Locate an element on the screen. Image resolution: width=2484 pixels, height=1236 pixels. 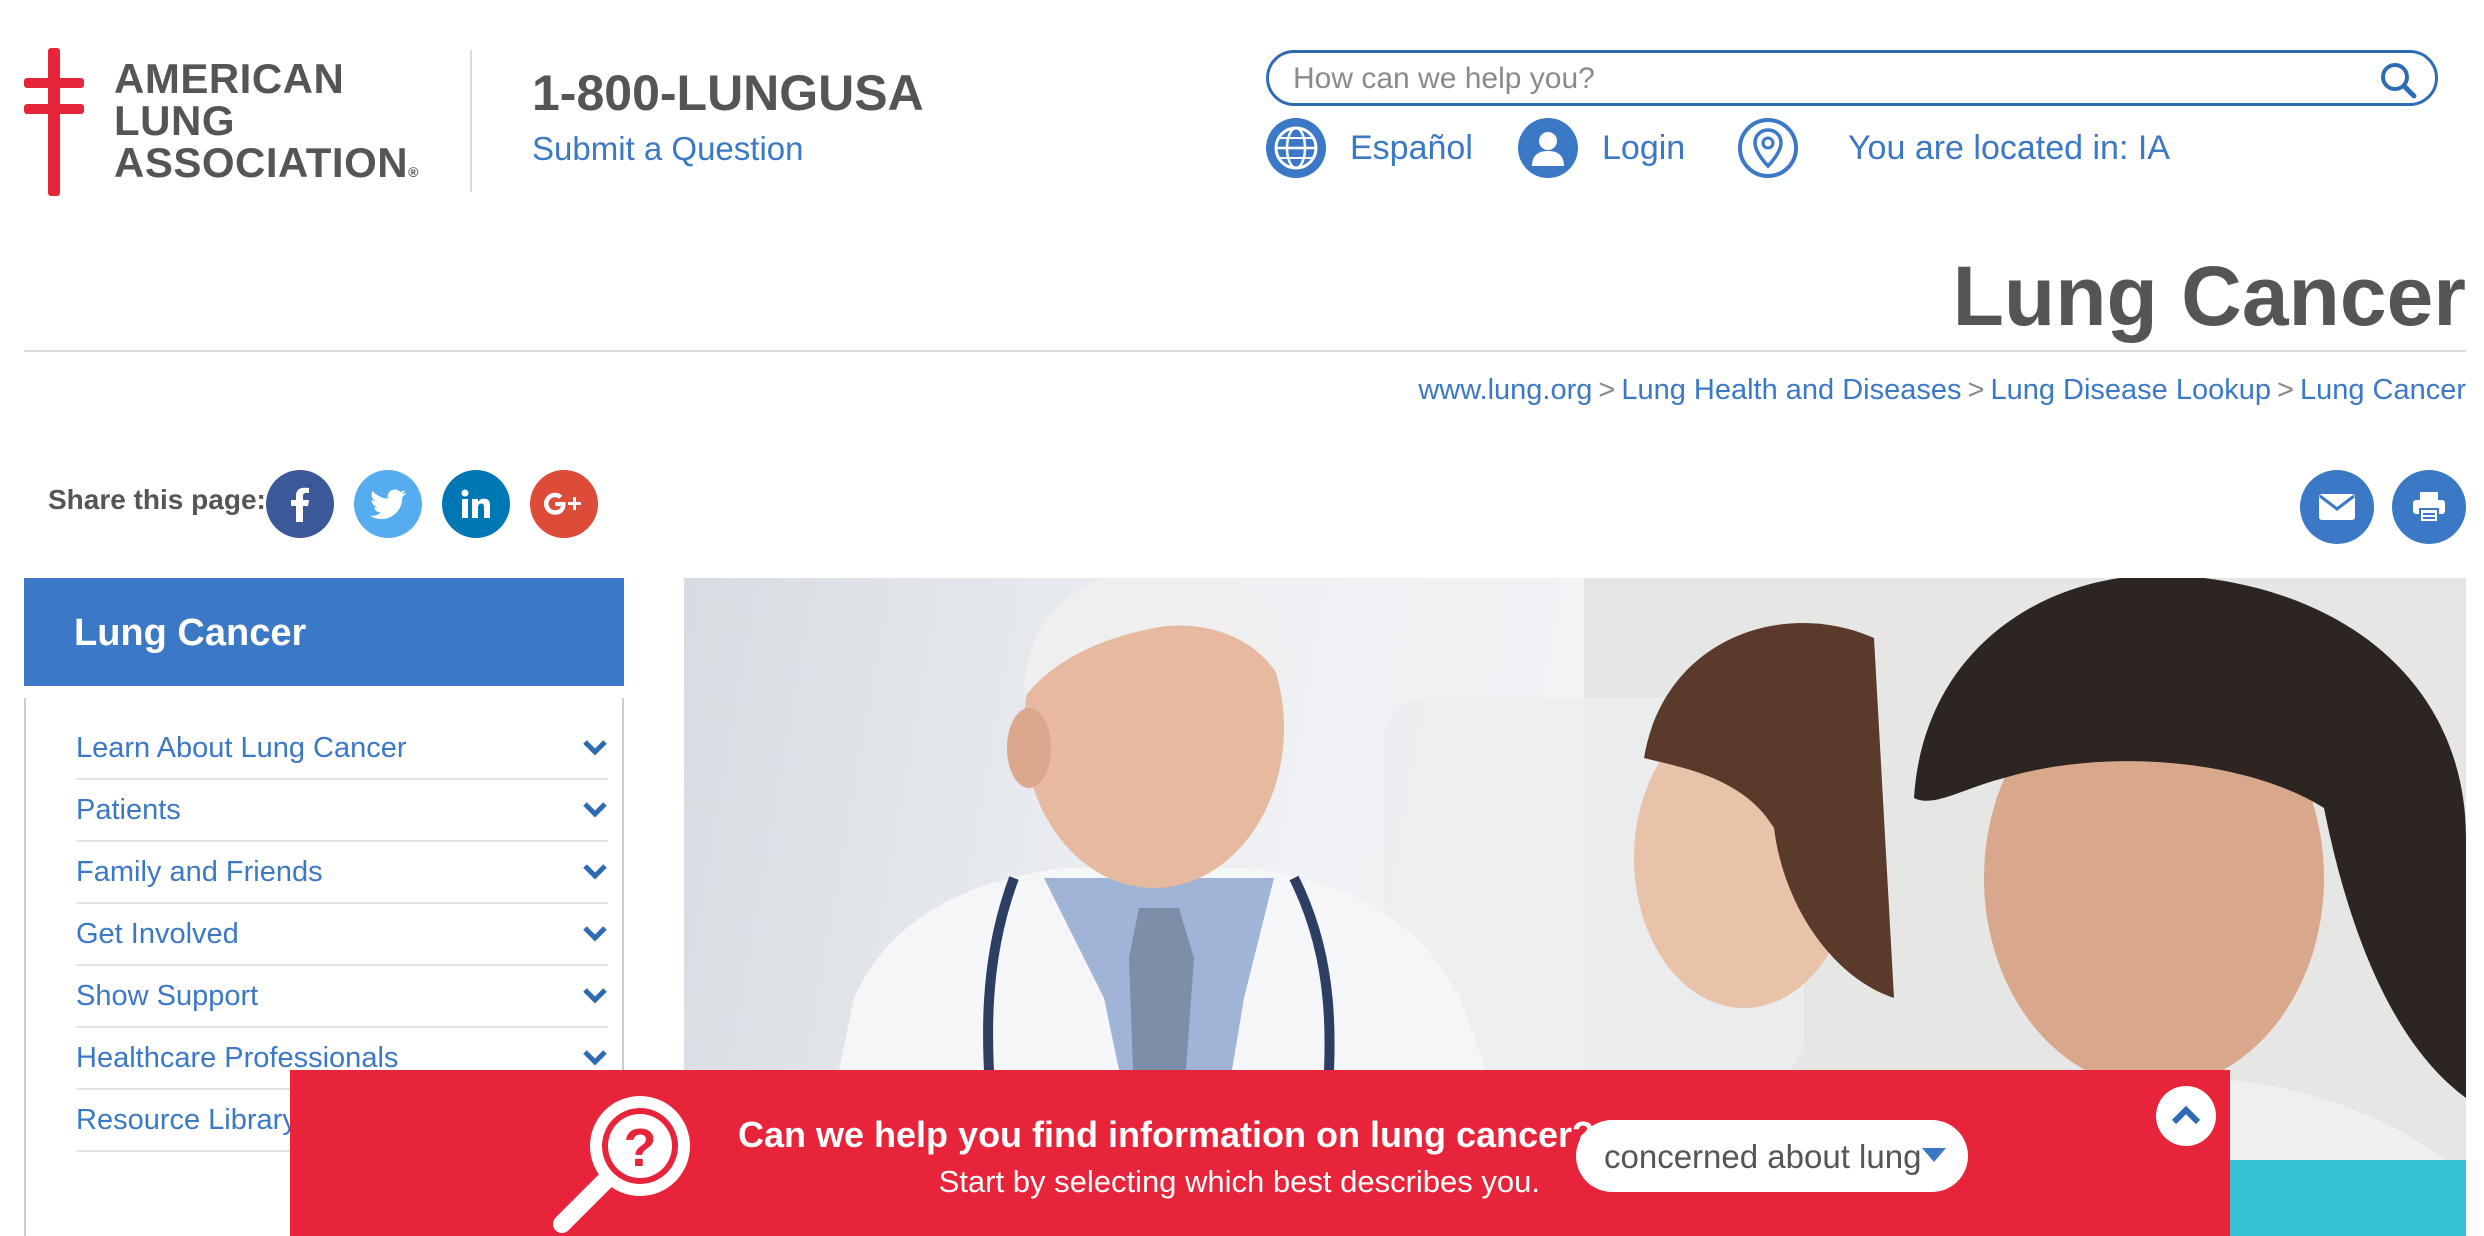
collapse-bar-button is located at coordinates (2186, 1116).